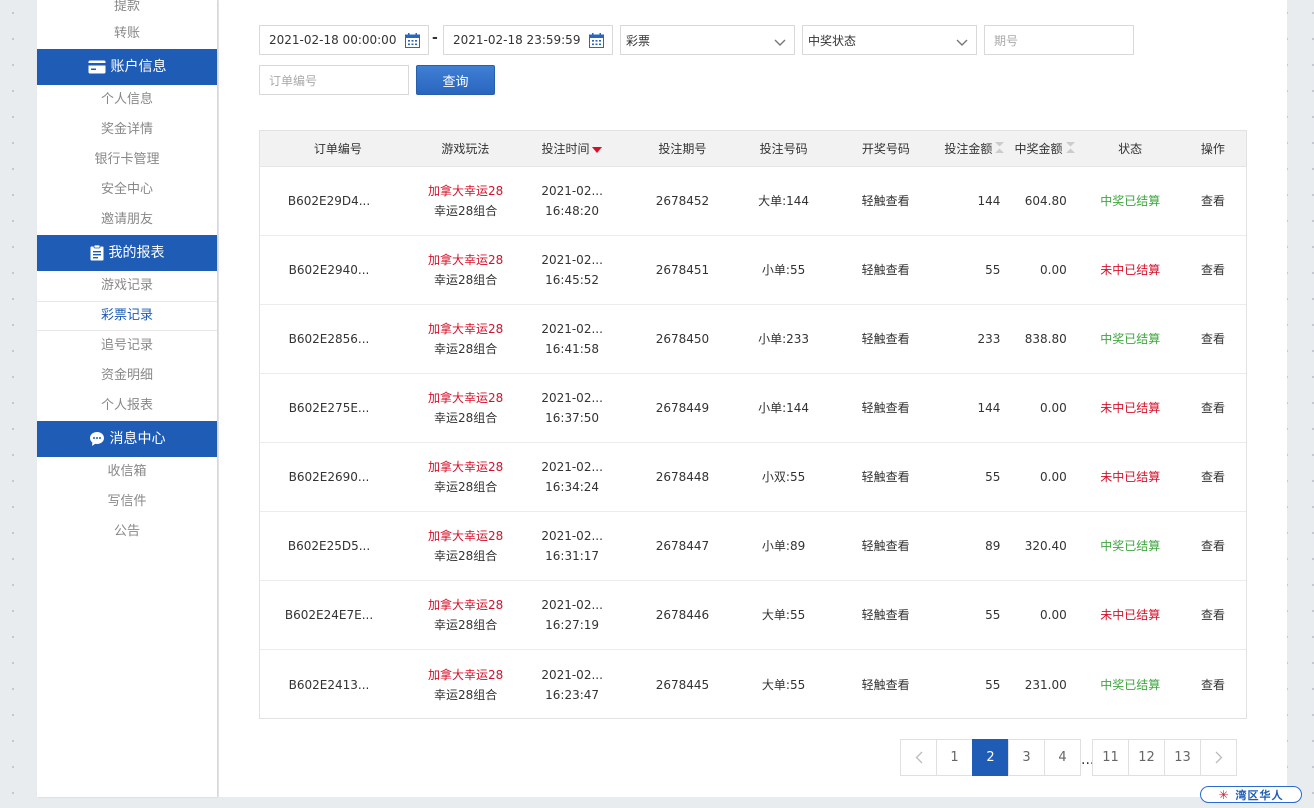 Image resolution: width=1314 pixels, height=808 pixels. Describe the element at coordinates (783, 477) in the screenshot. I see `cell-bet-number: 小双:55` at that location.